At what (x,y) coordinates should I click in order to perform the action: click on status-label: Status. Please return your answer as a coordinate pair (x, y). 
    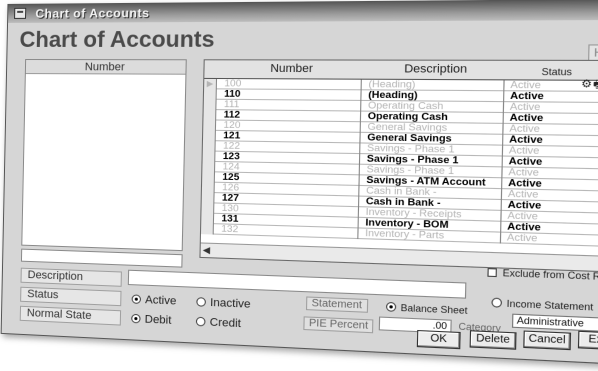
    Looking at the image, I should click on (71, 296).